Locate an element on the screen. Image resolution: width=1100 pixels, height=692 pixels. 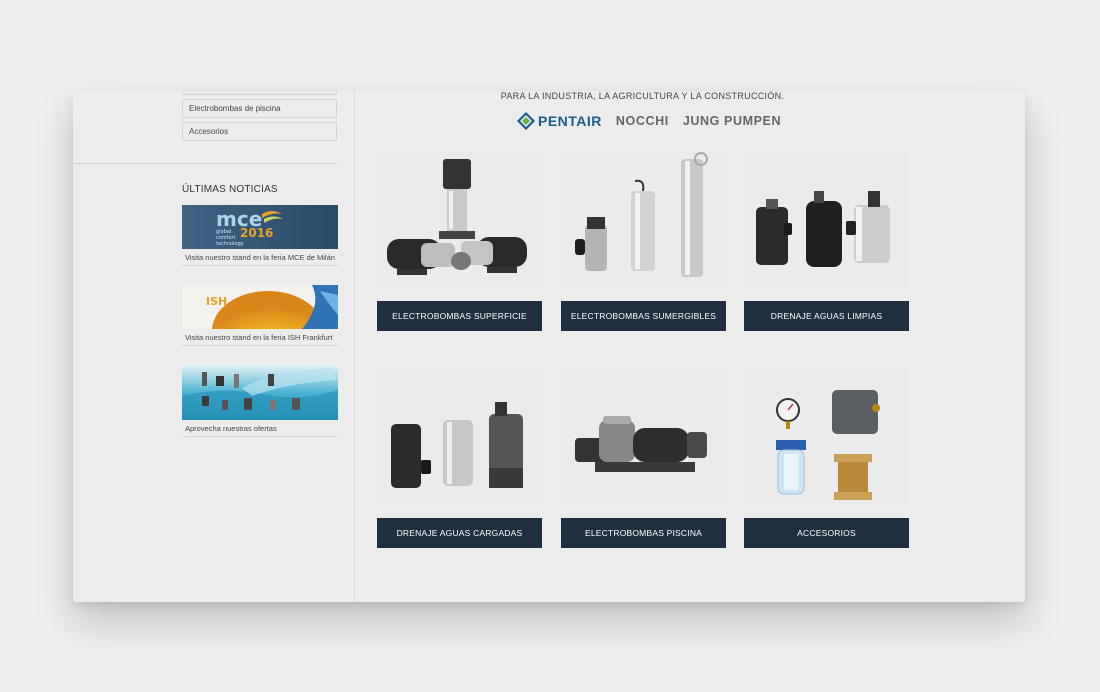
product-card-sumergibles: ELECTROBOMBAS SUMERGIBLES is located at coordinates (643, 241).